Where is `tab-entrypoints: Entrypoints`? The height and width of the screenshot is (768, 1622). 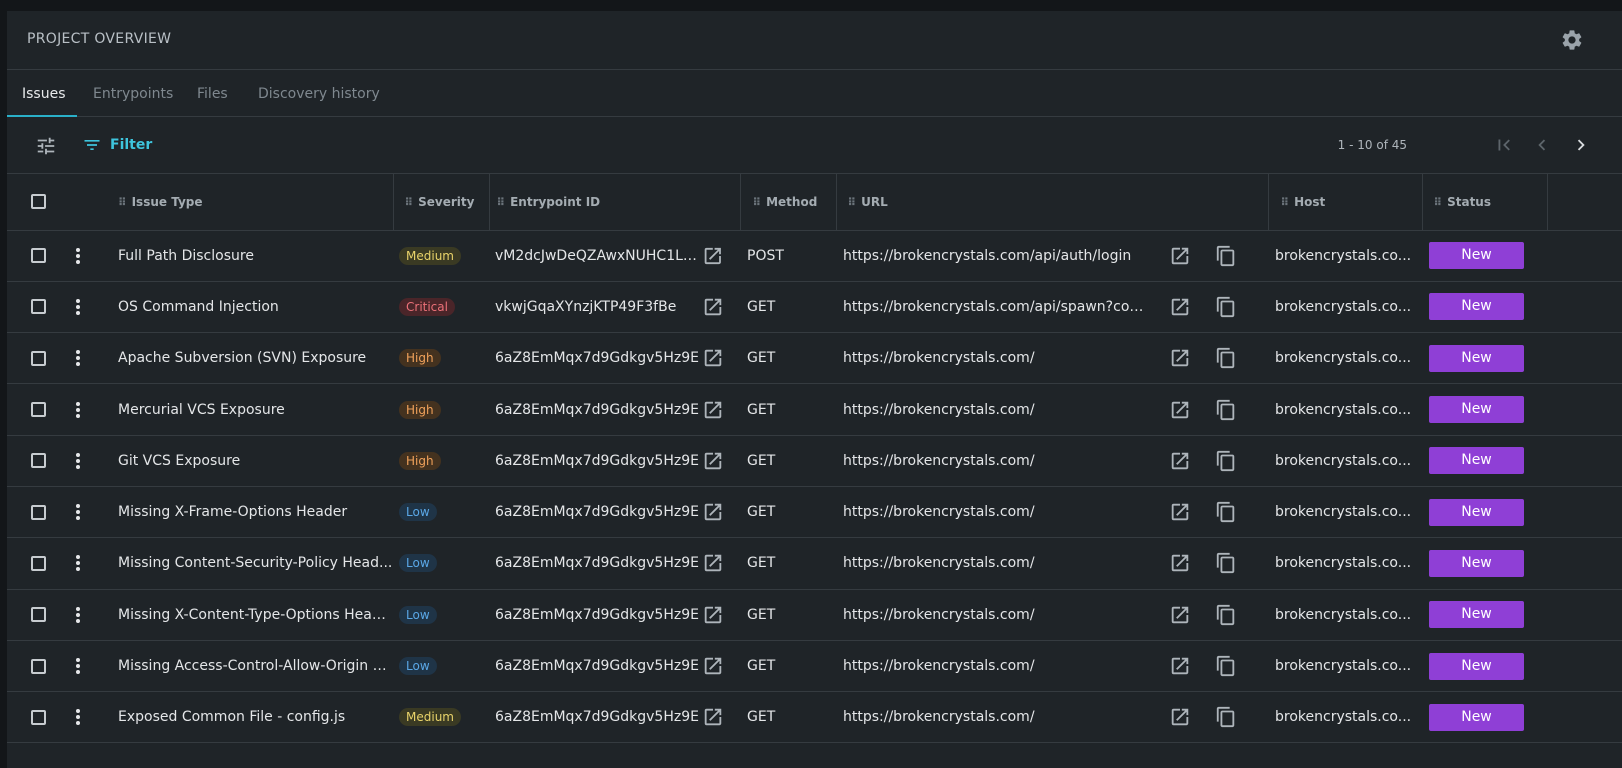
tab-entrypoints: Entrypoints is located at coordinates (133, 94).